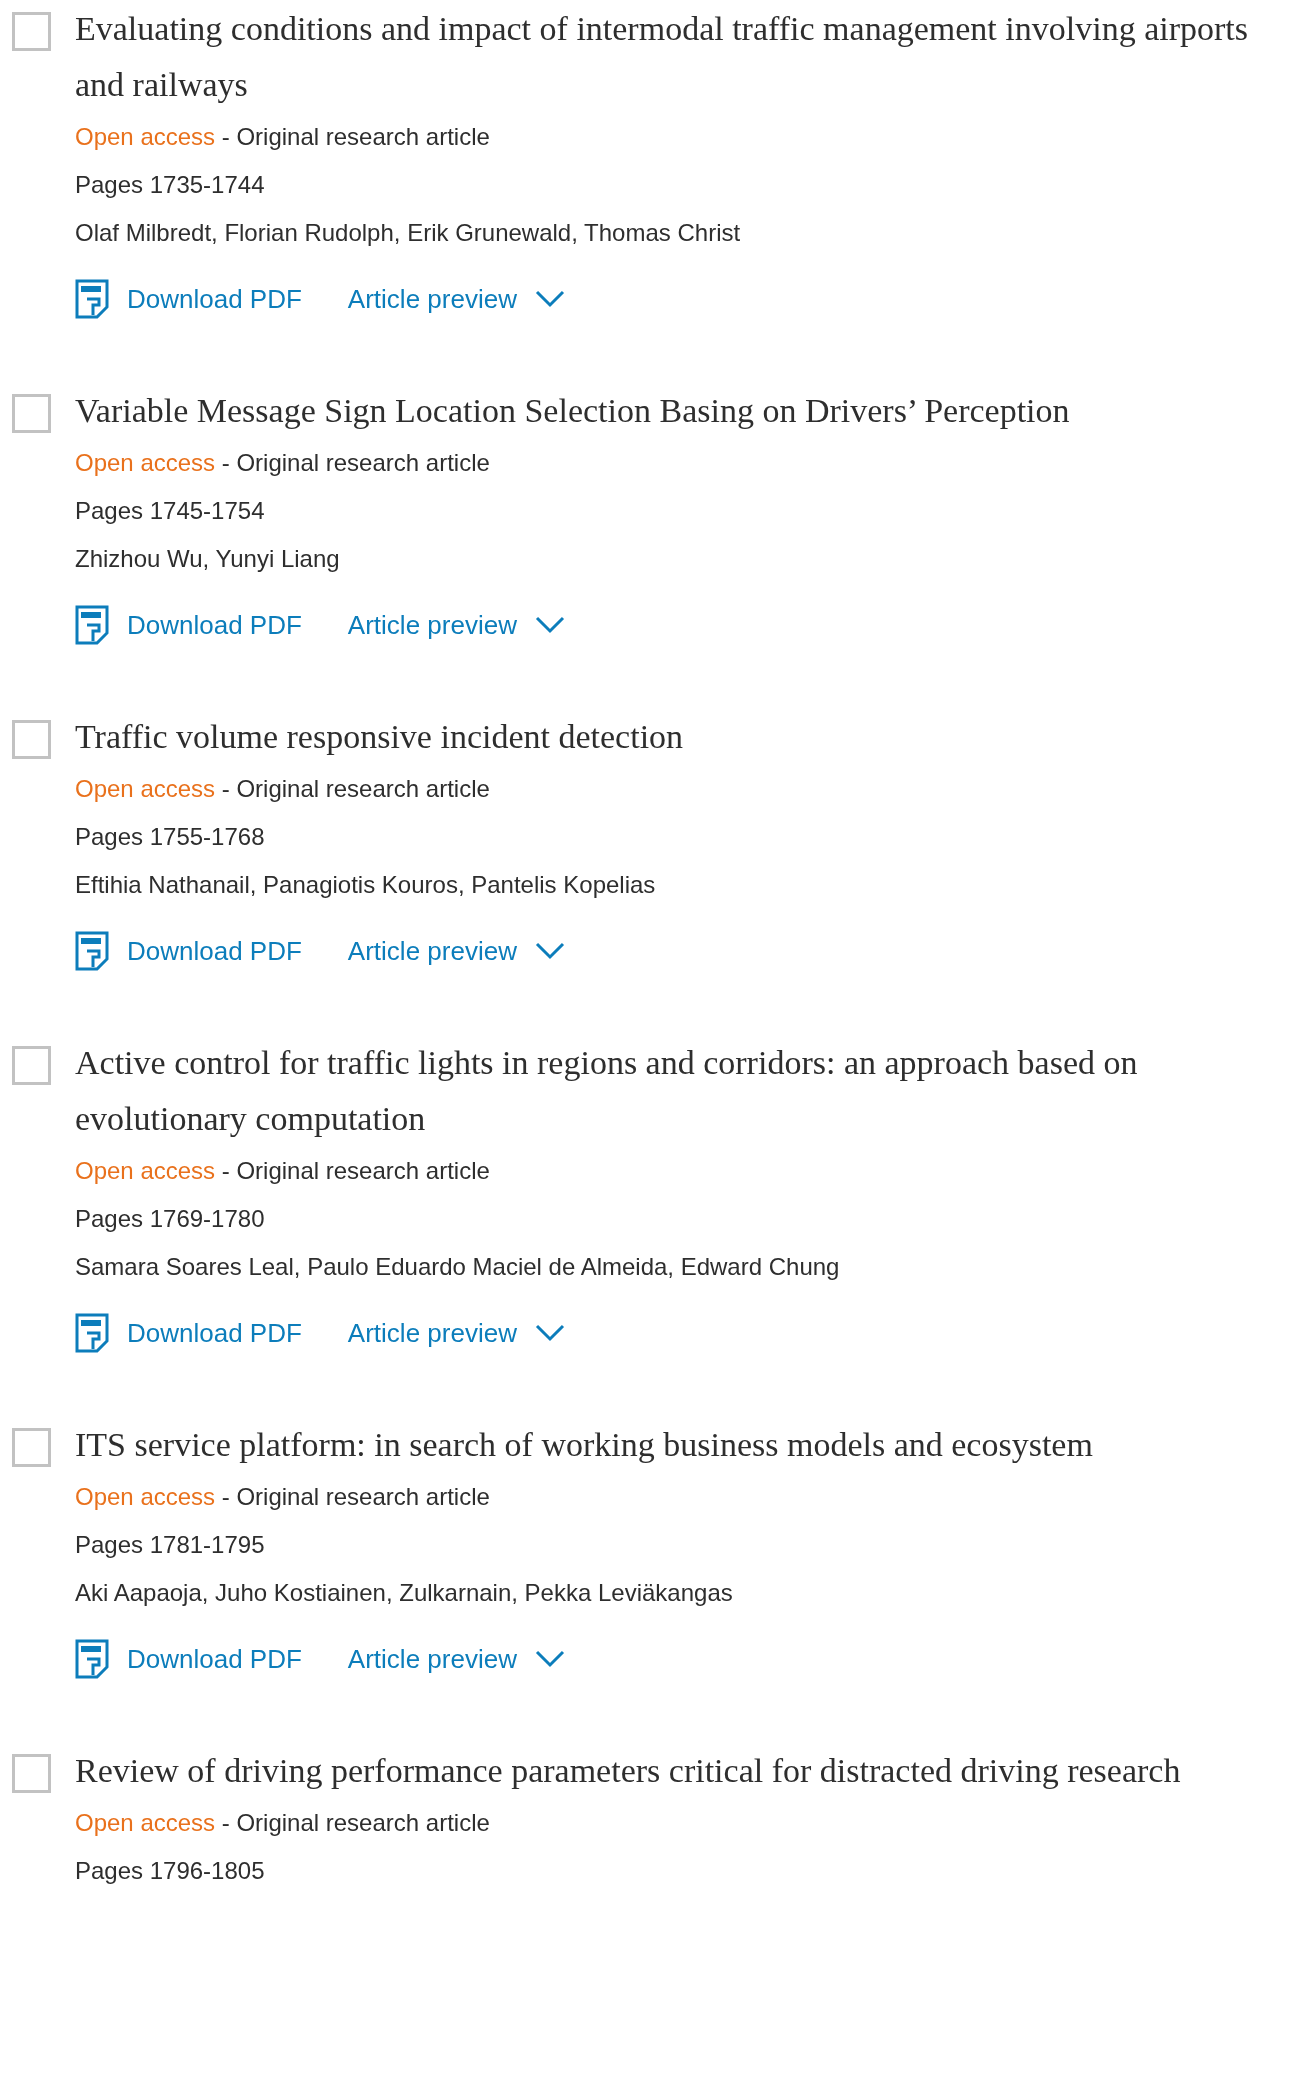 Image resolution: width=1306 pixels, height=2080 pixels. What do you see at coordinates (404, 1592) in the screenshot?
I see `authors-text: Aki Aapaoja, Juho Kostiainen, Zulkarnain, Pekka Leviäkangas` at bounding box center [404, 1592].